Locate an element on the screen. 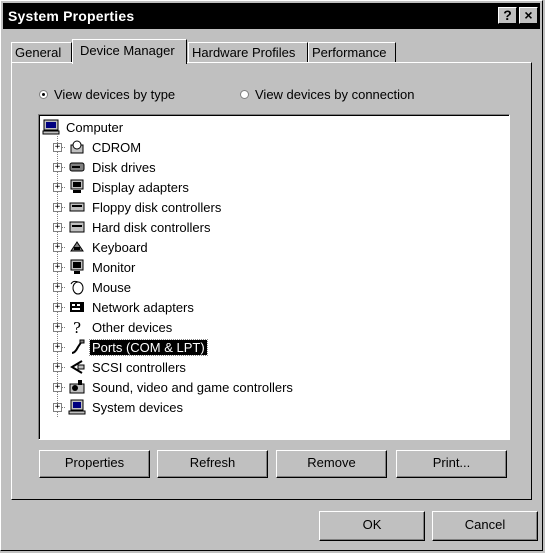  remove-button: Remove is located at coordinates (331, 464).